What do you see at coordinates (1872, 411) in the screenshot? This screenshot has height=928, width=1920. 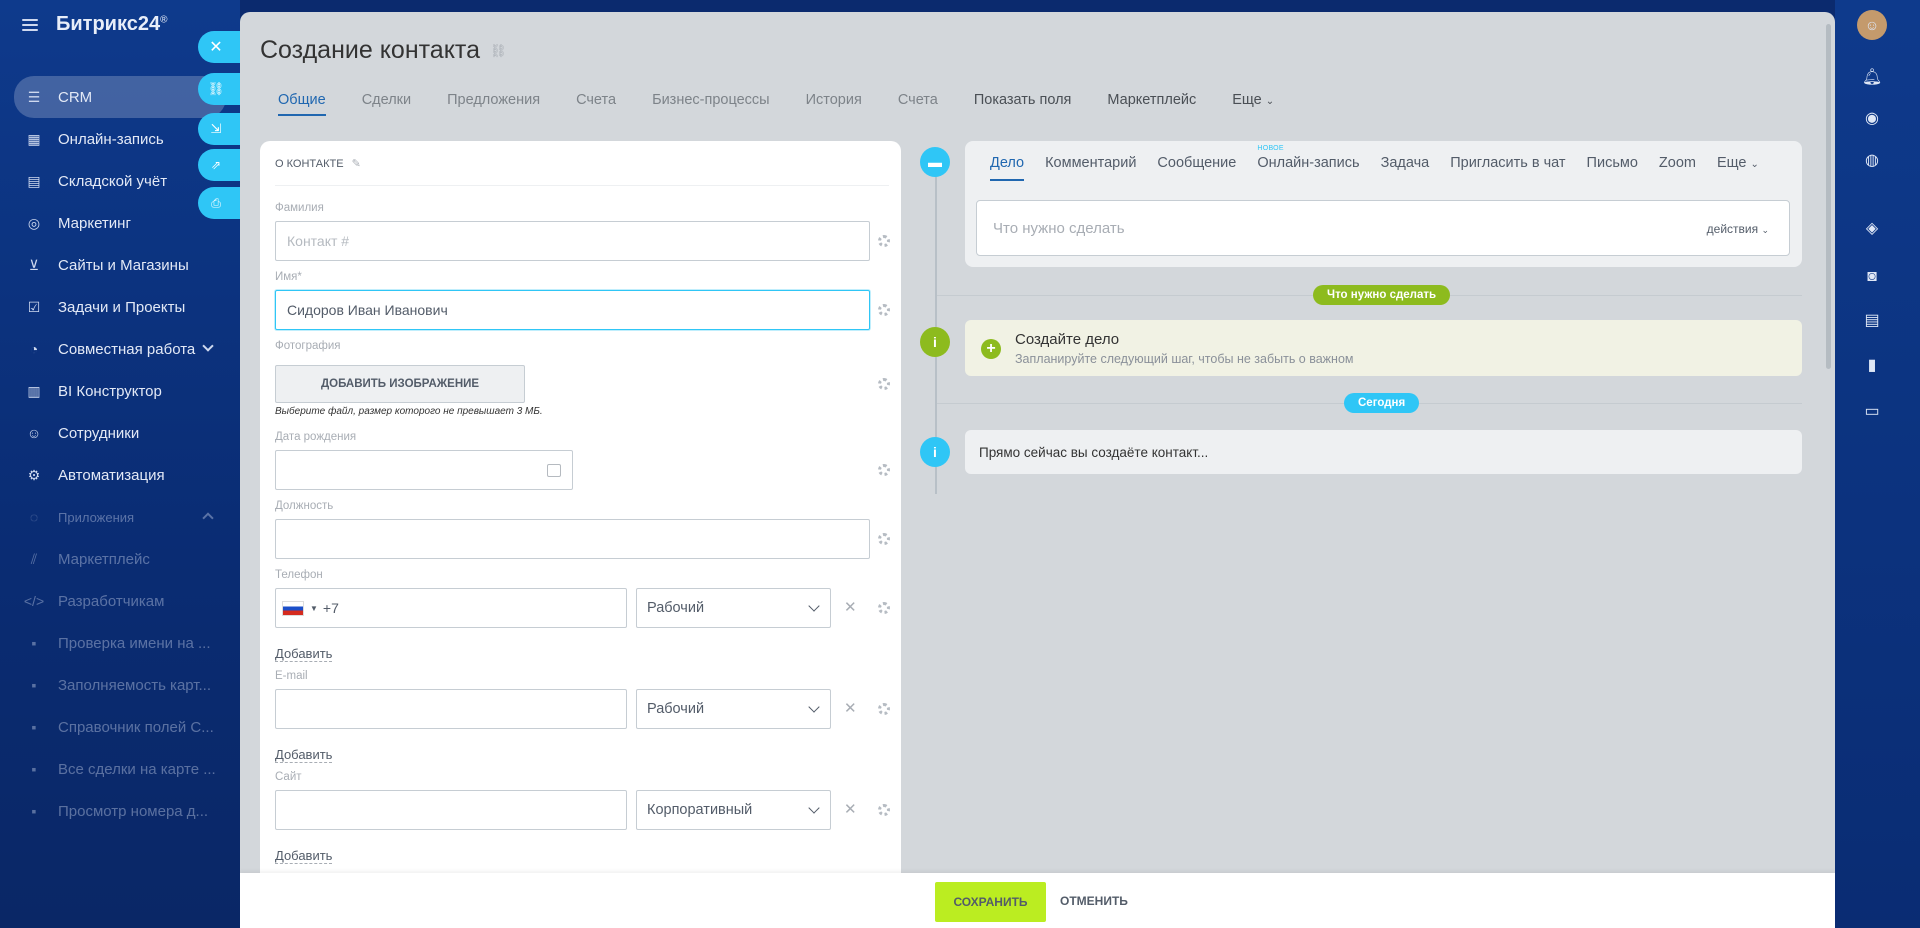 I see `comments-icon: ▭` at bounding box center [1872, 411].